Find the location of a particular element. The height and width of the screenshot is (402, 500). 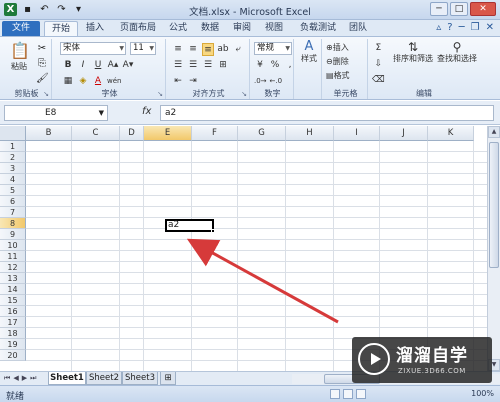

help-icon: ? is located at coordinates (449, 27).